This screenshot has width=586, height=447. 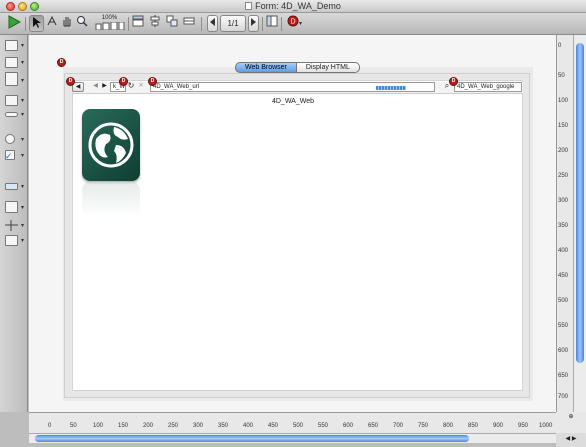 I want to click on horizontal-ruler-tick: 1000, so click(x=546, y=426).